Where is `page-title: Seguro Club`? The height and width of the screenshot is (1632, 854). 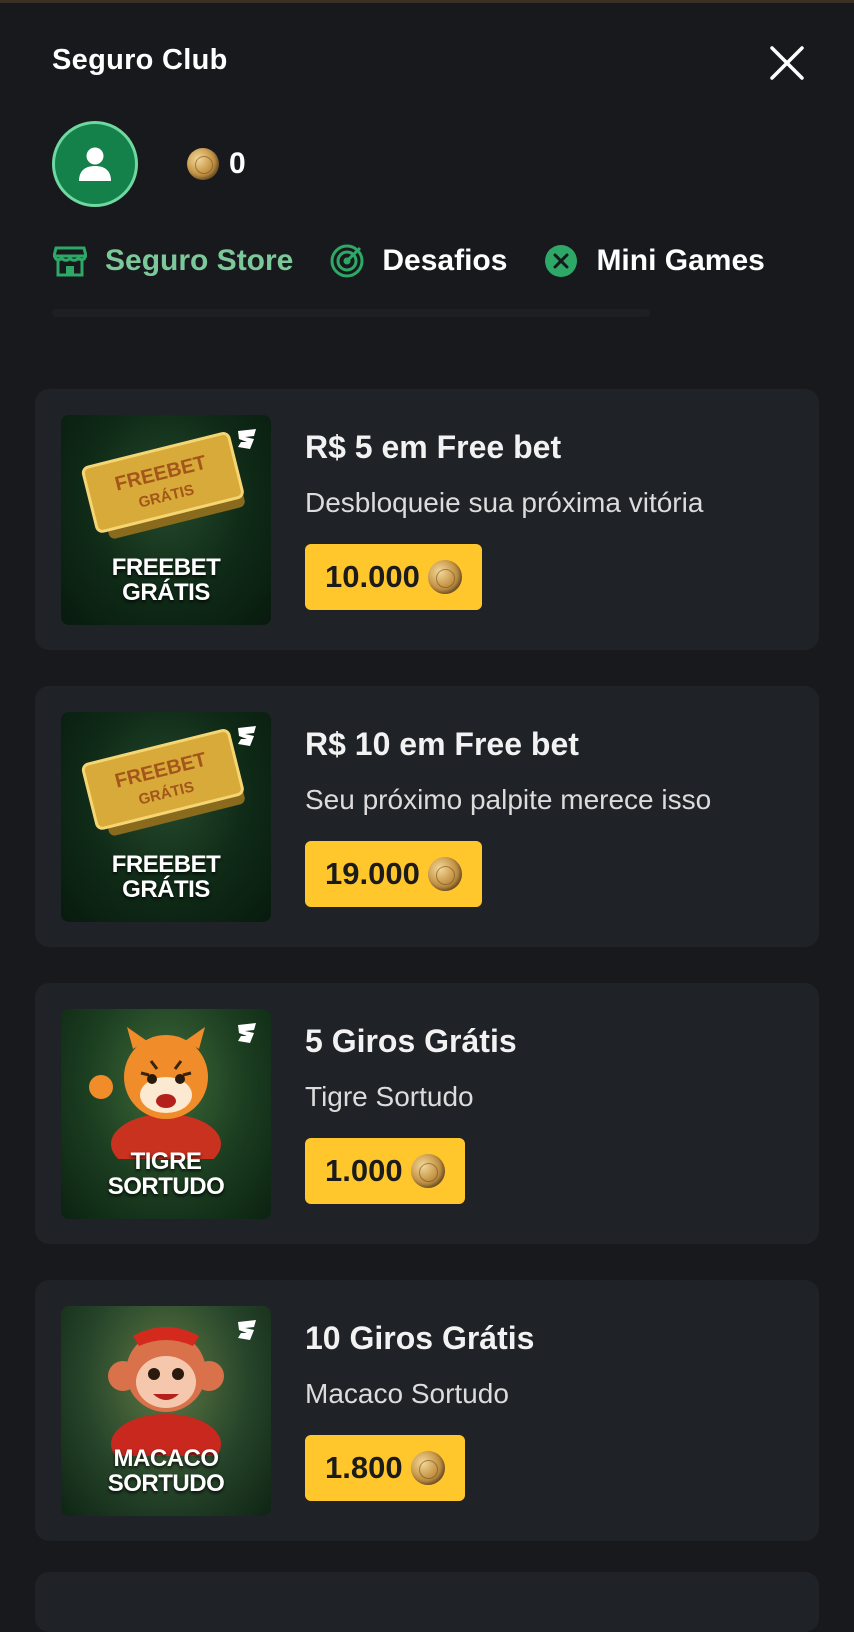 page-title: Seguro Club is located at coordinates (140, 60).